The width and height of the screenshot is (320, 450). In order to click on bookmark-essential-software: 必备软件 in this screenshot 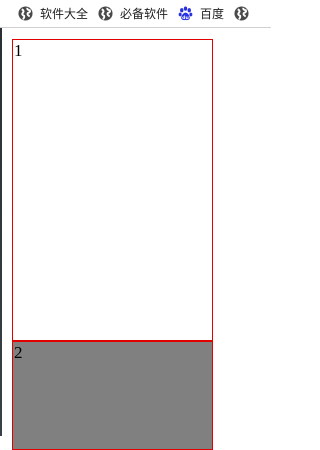, I will do `click(134, 13)`.